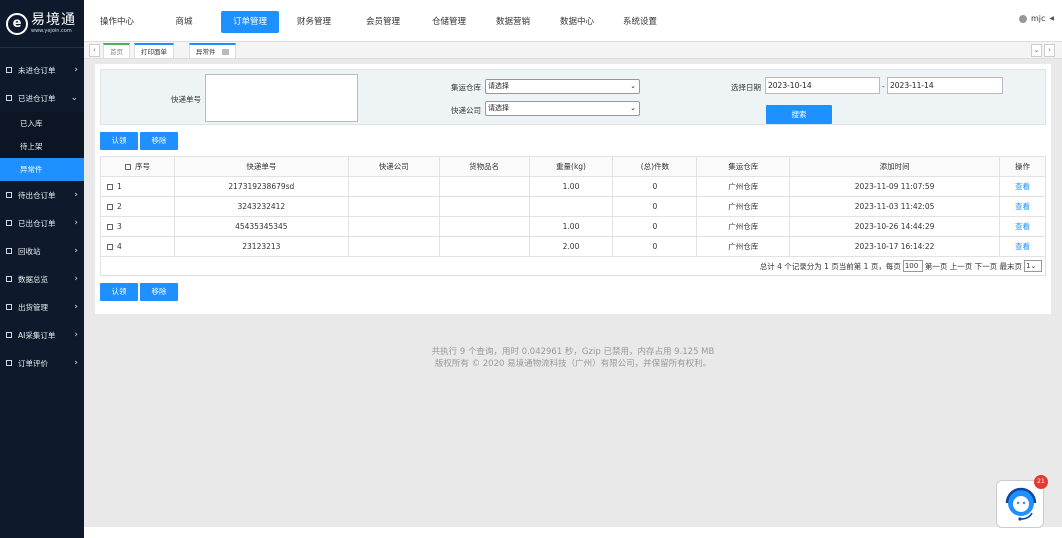 This screenshot has height=538, width=1062. What do you see at coordinates (159, 292) in the screenshot?
I see `remove-button-bottom: 移除` at bounding box center [159, 292].